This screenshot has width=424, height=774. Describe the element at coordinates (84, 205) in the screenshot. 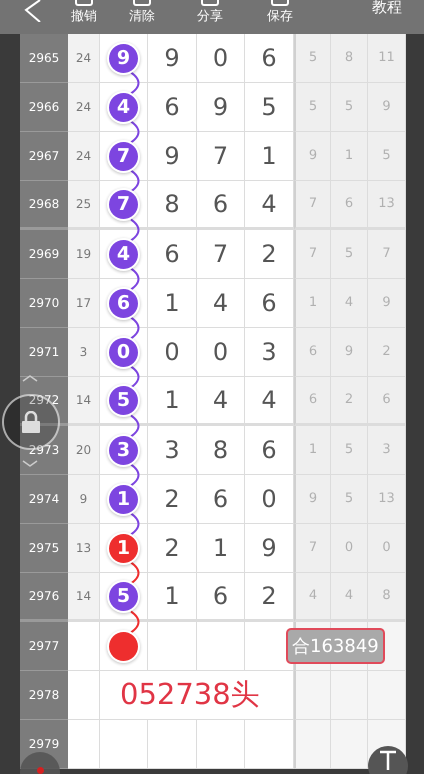

I see `count-cell: 25` at that location.